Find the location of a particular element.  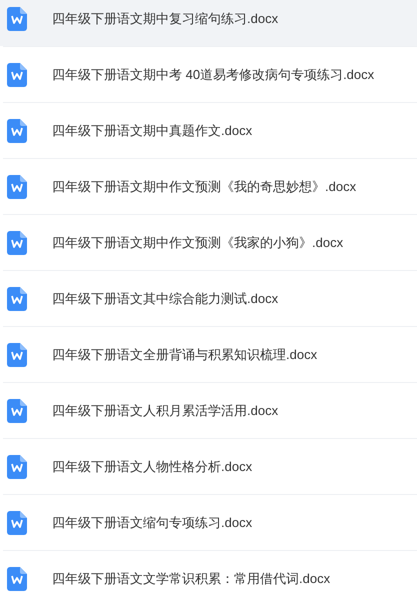

file-name: 四年级下册语文期中复习缩句练习.docx is located at coordinates (165, 19).